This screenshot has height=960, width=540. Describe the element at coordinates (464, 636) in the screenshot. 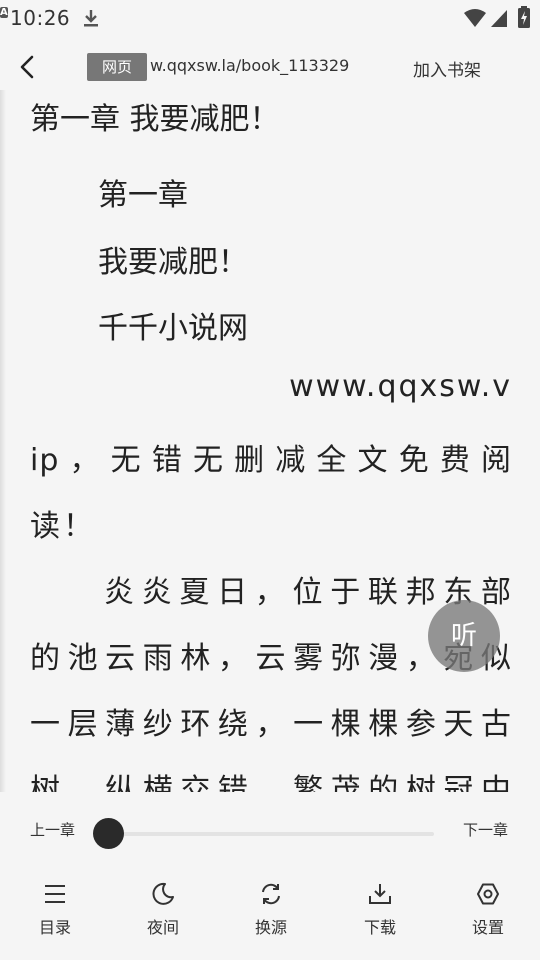

I see `listen-button: 听` at that location.